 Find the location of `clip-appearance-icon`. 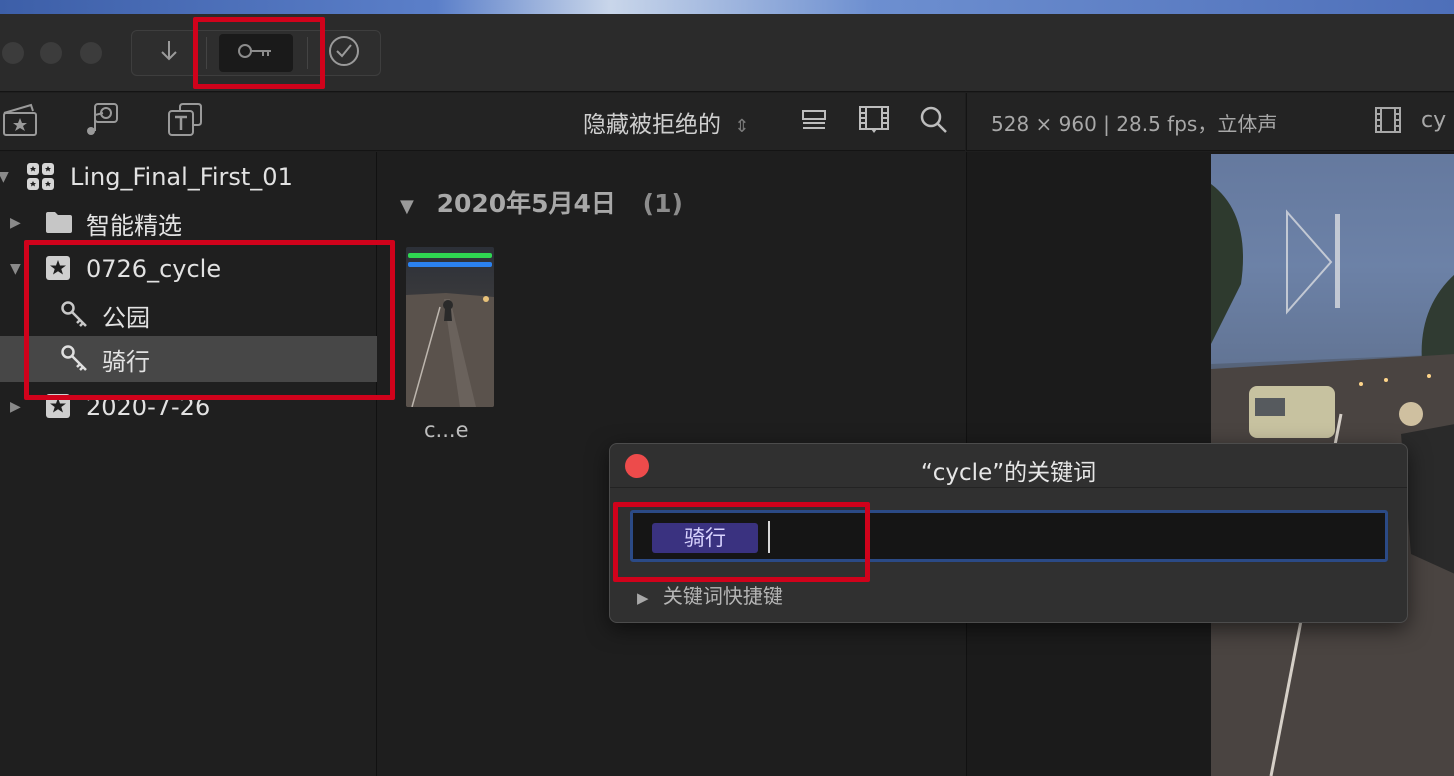

clip-appearance-icon is located at coordinates (814, 122).